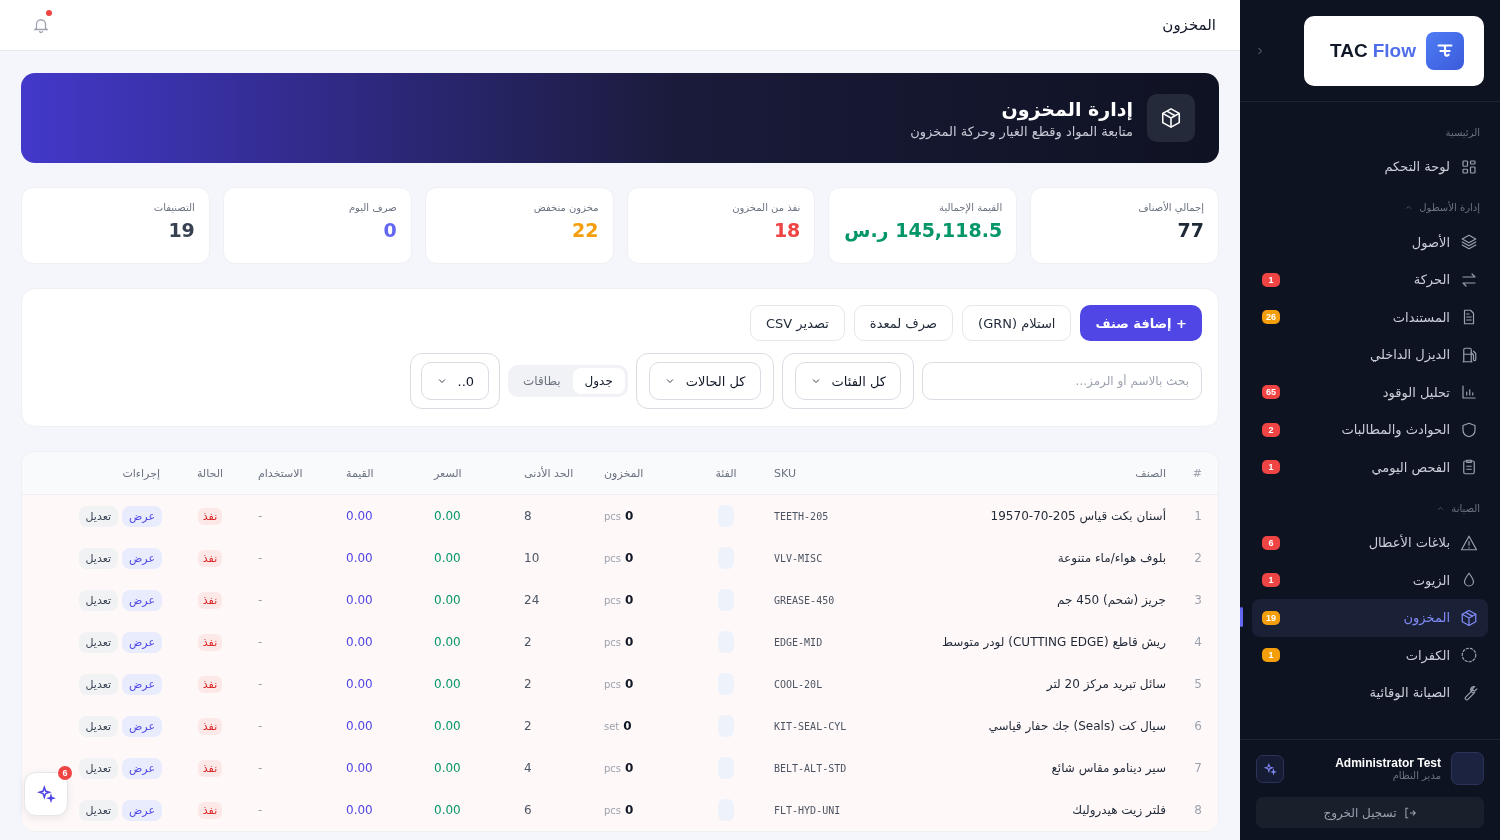  Describe the element at coordinates (810, 768) in the screenshot. I see `sku-code: BELT-ALT-STD` at that location.